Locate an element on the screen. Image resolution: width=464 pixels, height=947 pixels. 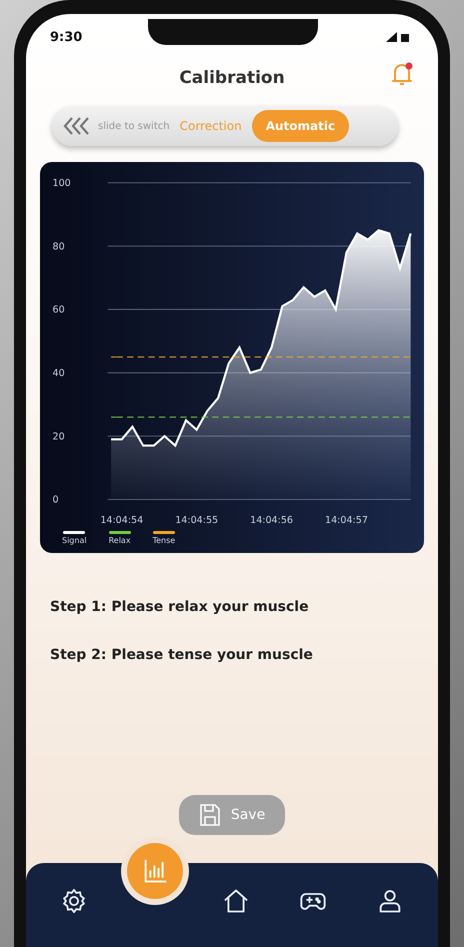
notification-bell-icon is located at coordinates (402, 75).